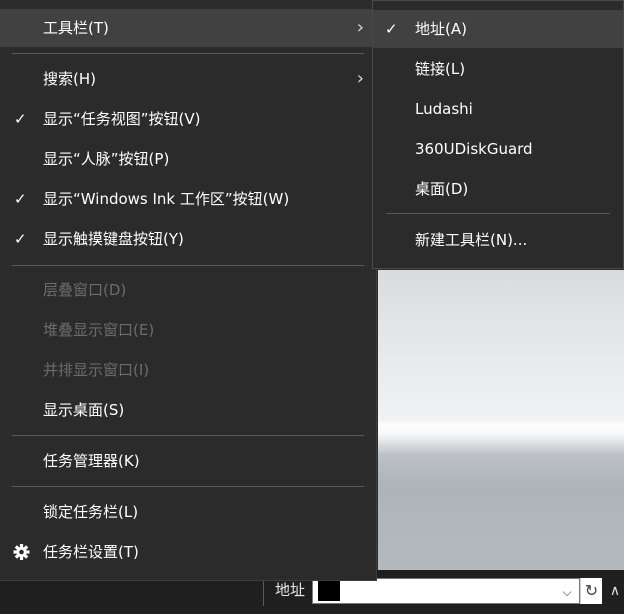 The width and height of the screenshot is (624, 614). What do you see at coordinates (188, 512) in the screenshot?
I see `menu-item-lock-taskbar: 锁定任务栏(L)` at bounding box center [188, 512].